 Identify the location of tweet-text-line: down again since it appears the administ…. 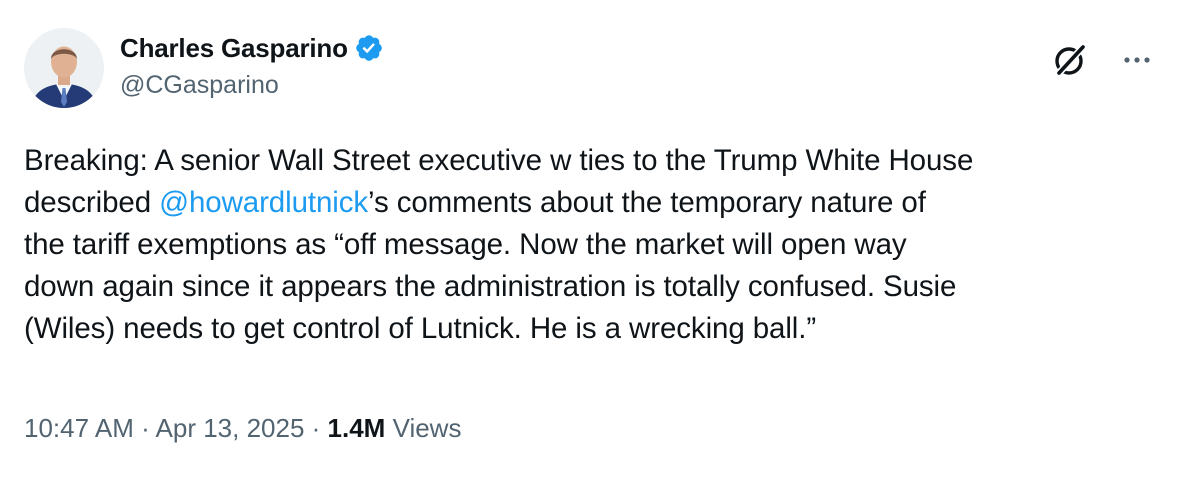
(599, 287).